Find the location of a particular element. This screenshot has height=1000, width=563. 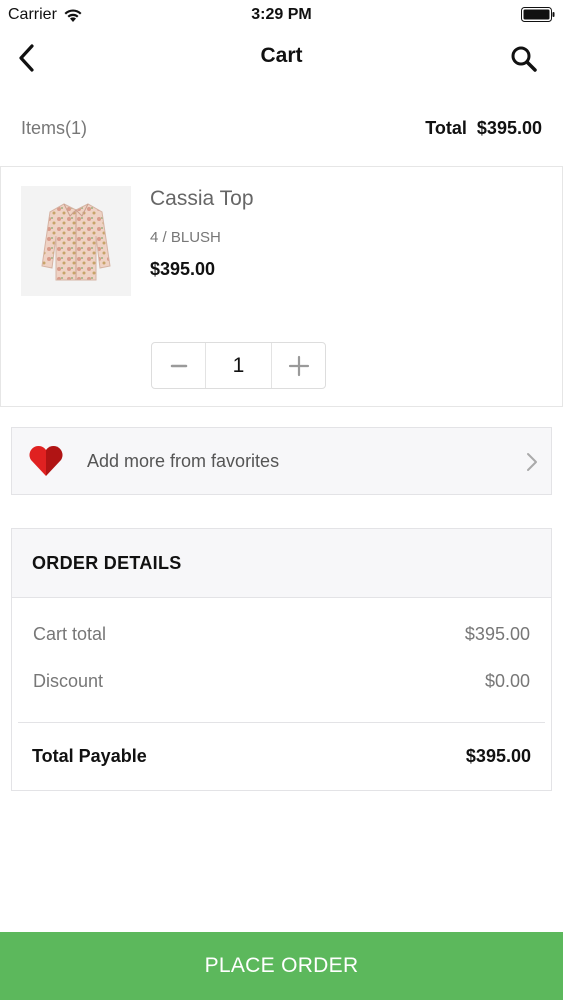

battery-icon is located at coordinates (538, 14).